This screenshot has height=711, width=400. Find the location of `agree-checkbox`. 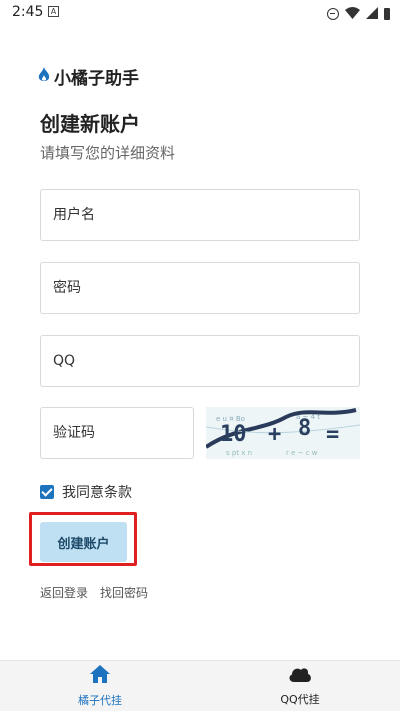

agree-checkbox is located at coordinates (47, 492).